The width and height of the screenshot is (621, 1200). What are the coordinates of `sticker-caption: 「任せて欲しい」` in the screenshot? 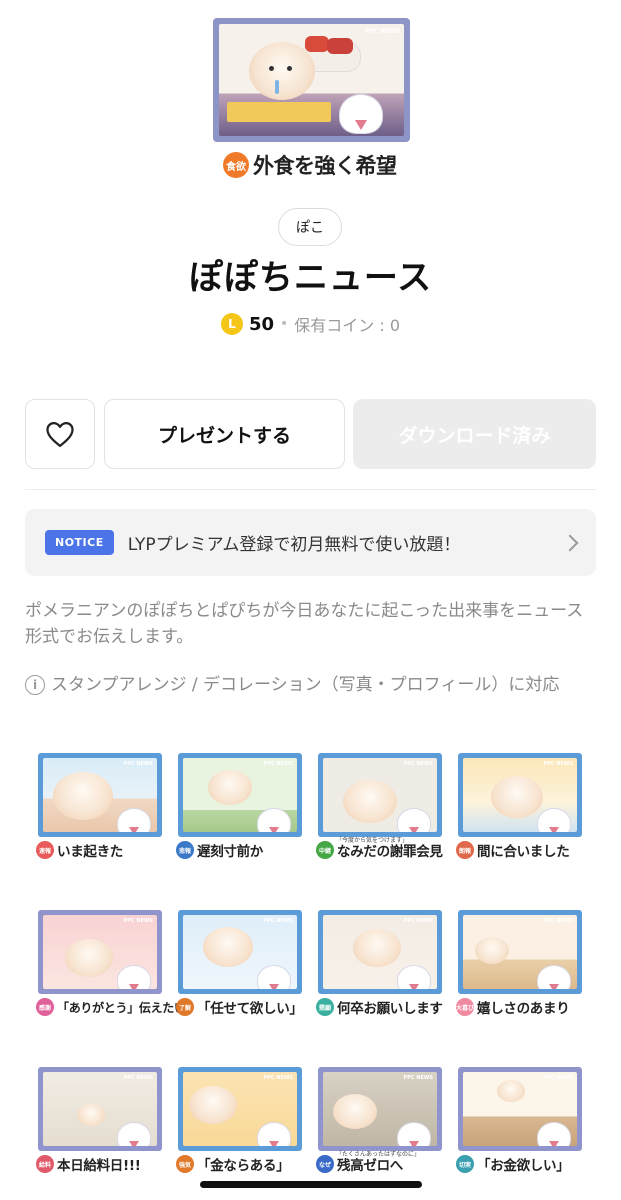 It's located at (250, 1009).